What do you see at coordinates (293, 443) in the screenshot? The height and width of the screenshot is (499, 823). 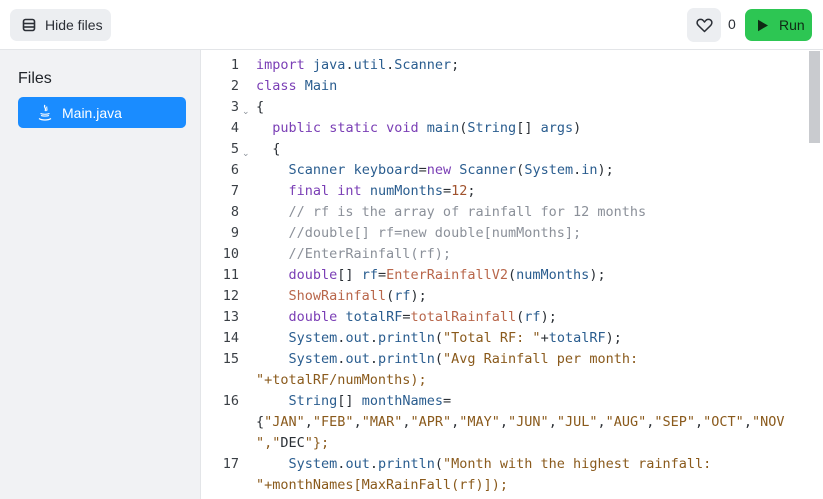 I see `code-line: ","DEC"};` at bounding box center [293, 443].